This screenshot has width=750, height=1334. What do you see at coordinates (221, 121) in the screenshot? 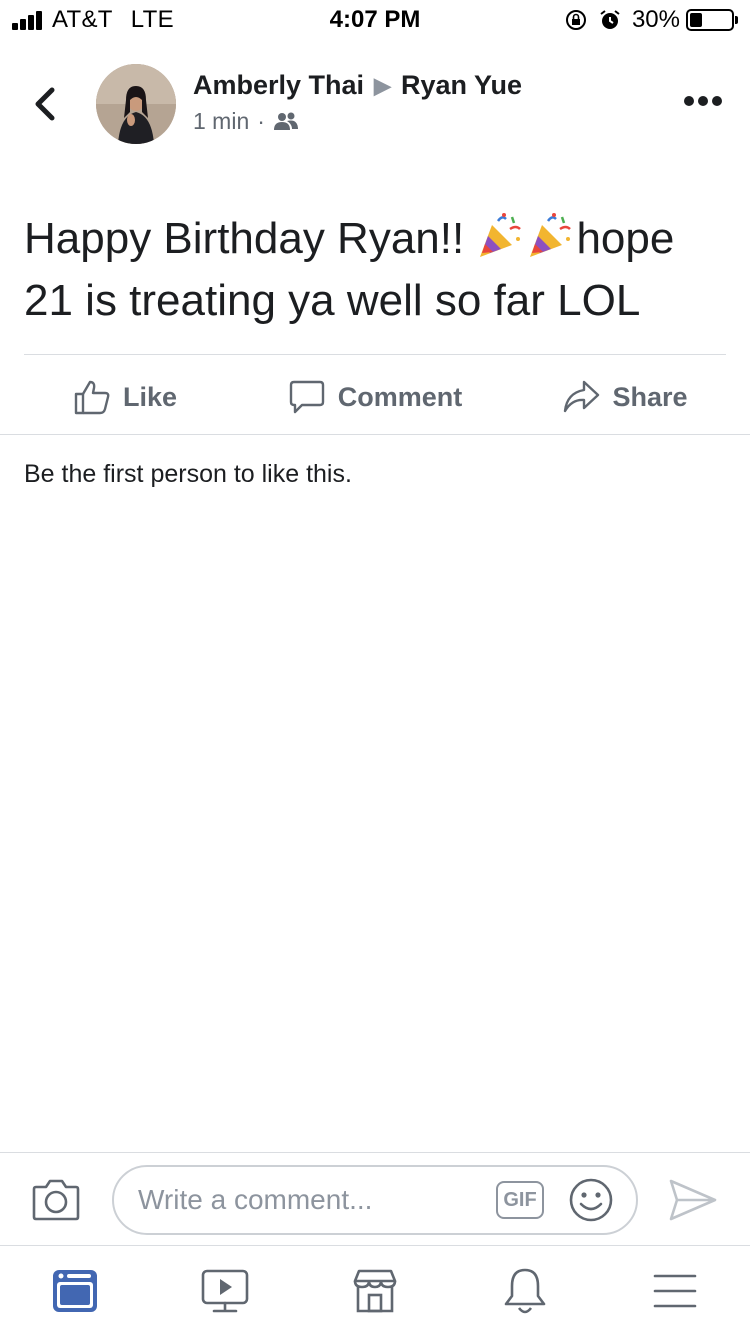
I see `post-time: 1 min` at bounding box center [221, 121].